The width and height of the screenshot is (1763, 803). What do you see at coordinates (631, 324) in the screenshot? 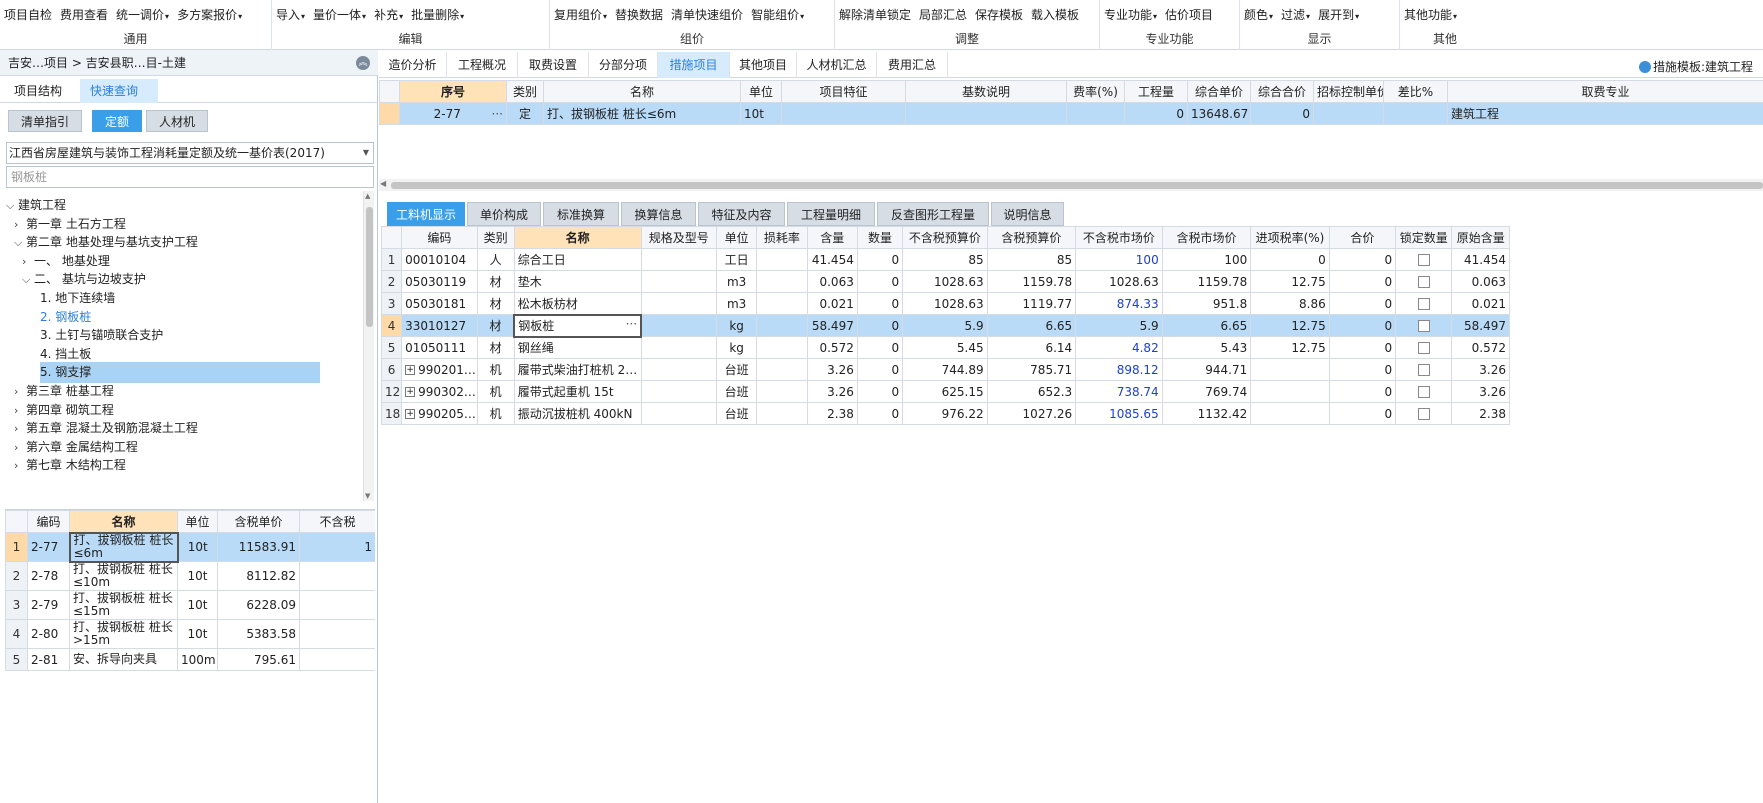
I see `ellipsis-icon: ···` at bounding box center [631, 324].